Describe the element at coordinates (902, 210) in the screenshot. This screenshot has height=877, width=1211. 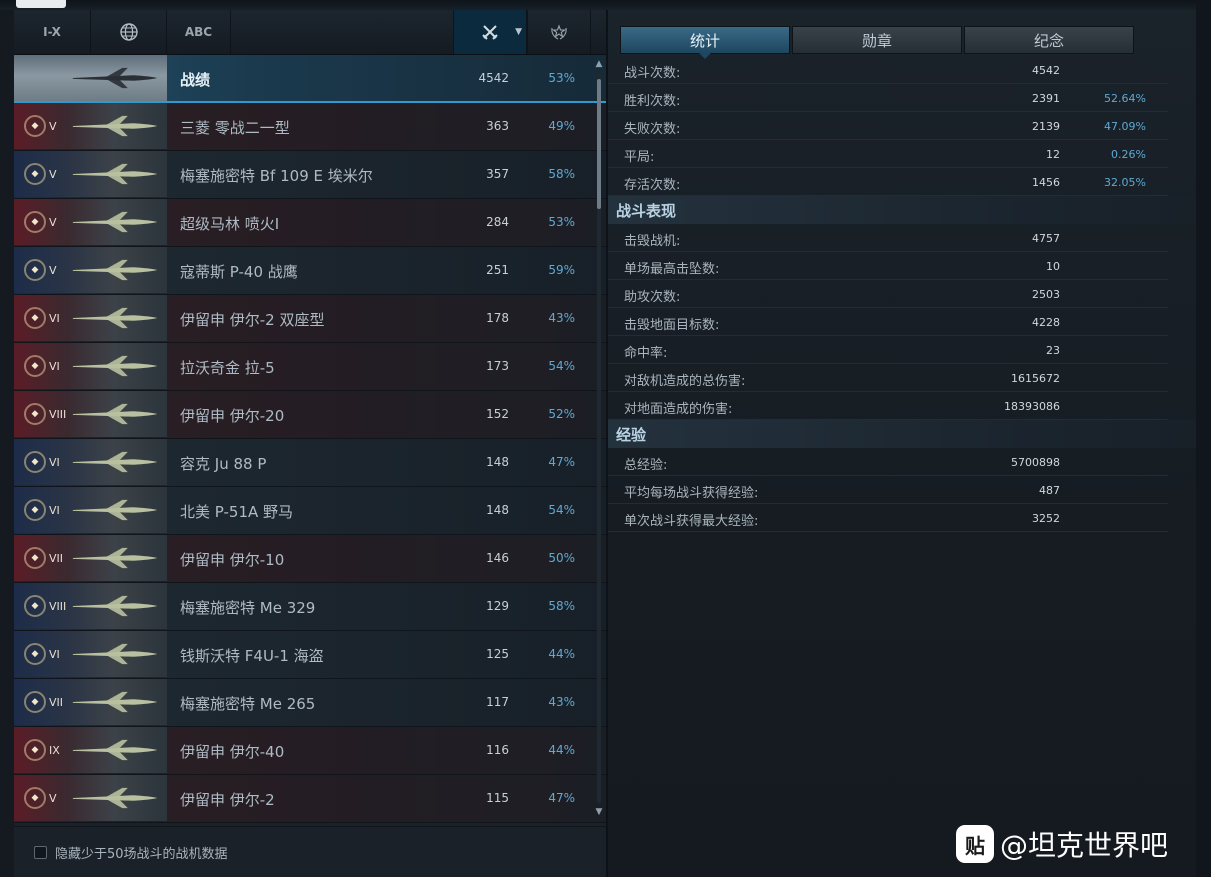
I see `section-performance: 战斗表现` at that location.